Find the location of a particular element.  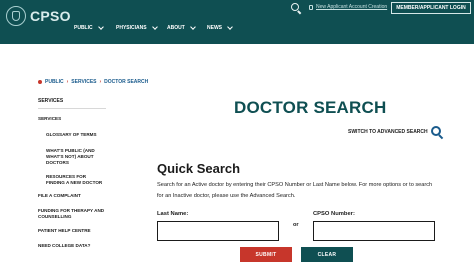

nav-item-news: NEWS is located at coordinates (220, 27).